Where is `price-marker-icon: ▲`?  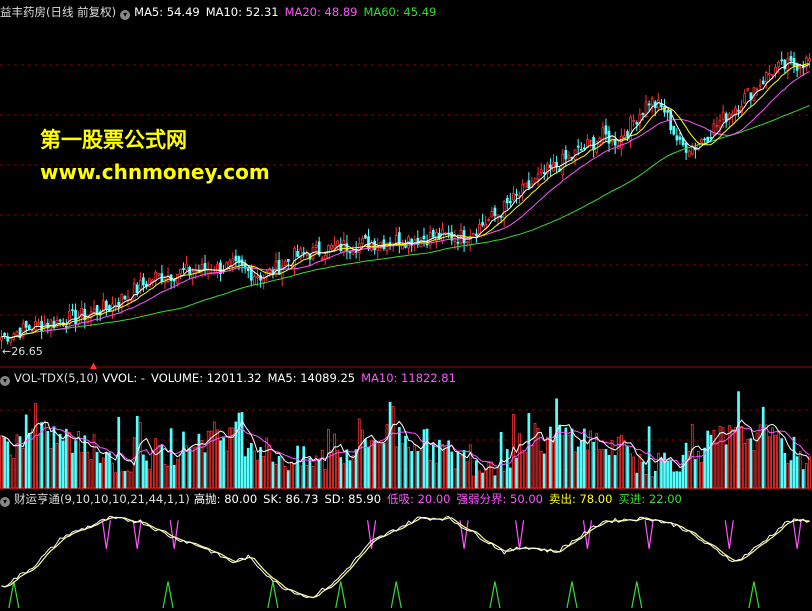 price-marker-icon: ▲ is located at coordinates (93, 366).